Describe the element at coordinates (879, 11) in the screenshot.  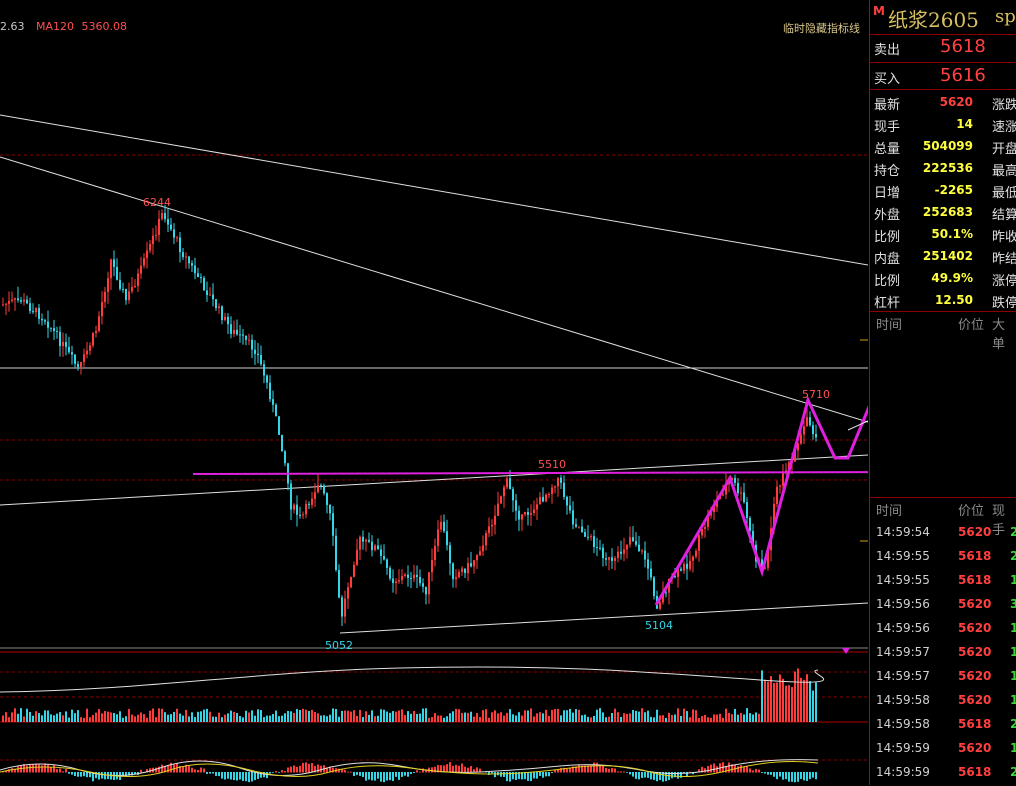
I see `market-badge: M` at that location.